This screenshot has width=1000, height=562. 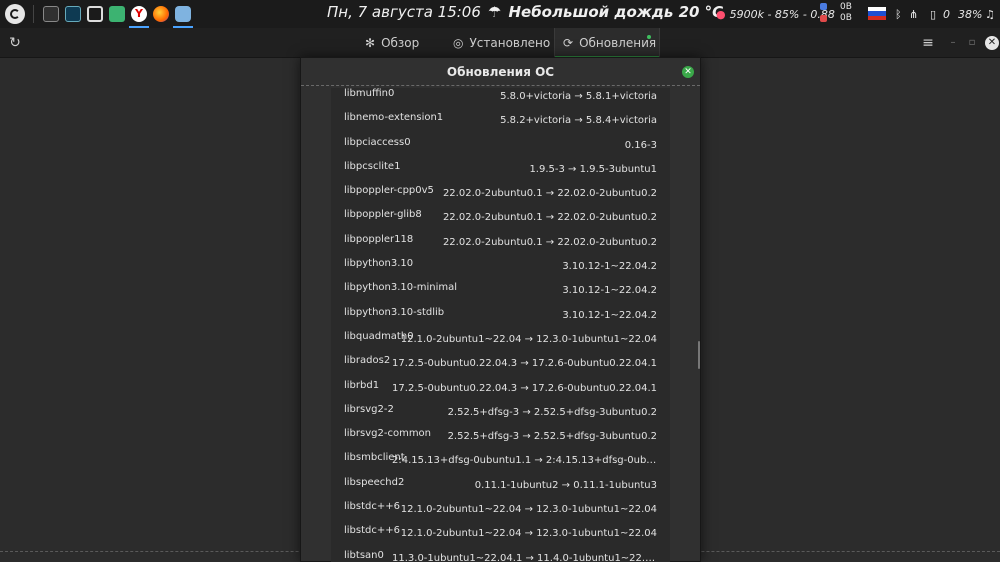 What do you see at coordinates (616, 12) in the screenshot?
I see `weather-text: Небольшой дождь 20 °C` at bounding box center [616, 12].